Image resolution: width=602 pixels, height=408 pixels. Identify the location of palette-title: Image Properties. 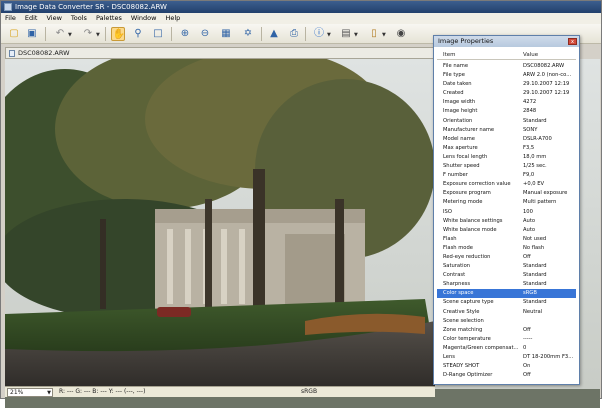
(466, 41).